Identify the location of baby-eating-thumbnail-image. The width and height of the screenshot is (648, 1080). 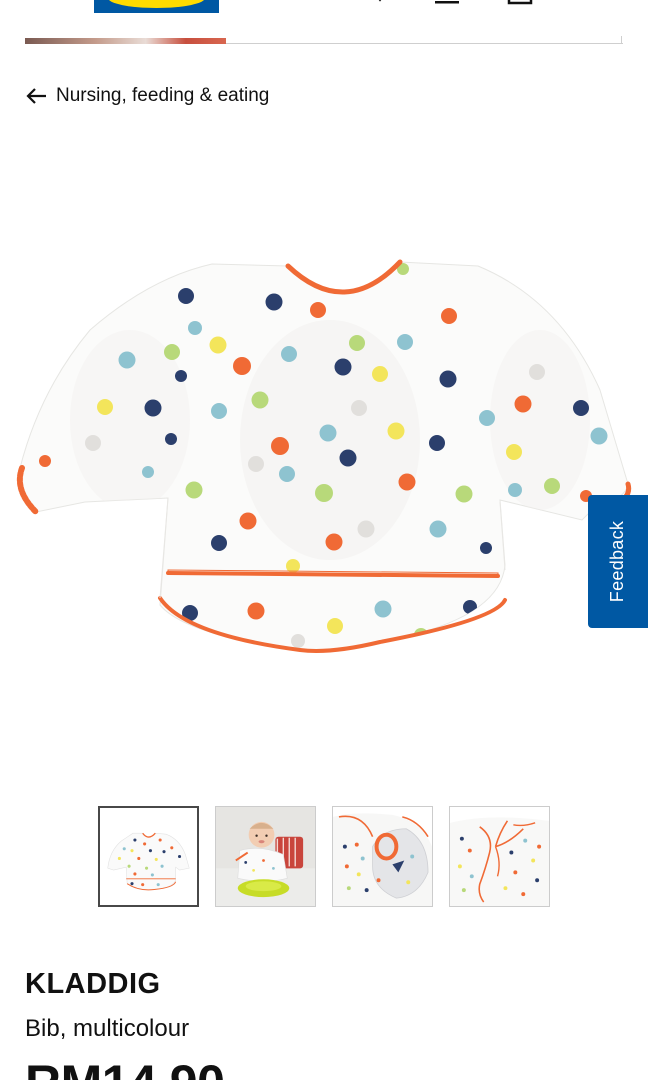
(265, 856).